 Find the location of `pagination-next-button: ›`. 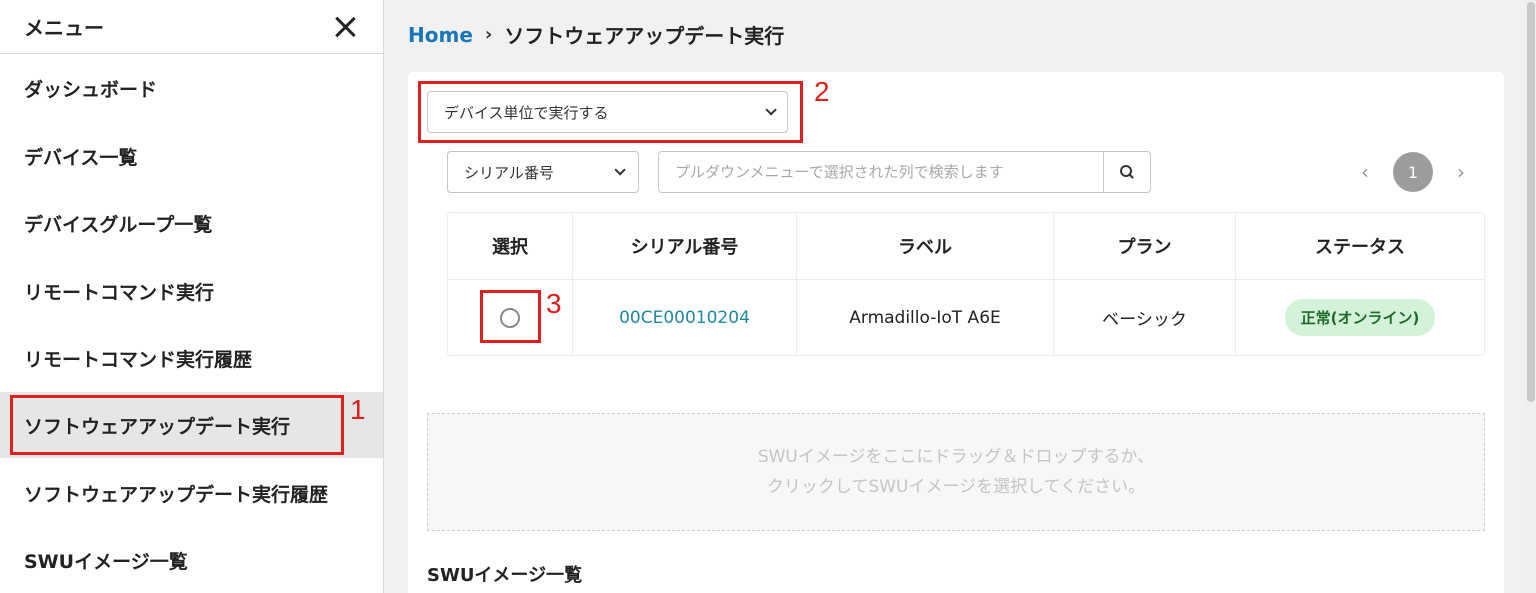

pagination-next-button: › is located at coordinates (1461, 172).